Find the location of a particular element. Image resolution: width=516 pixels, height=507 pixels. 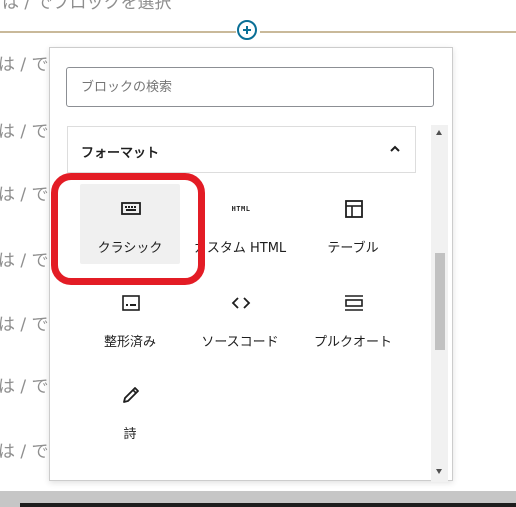

pullquote-icon is located at coordinates (354, 303).